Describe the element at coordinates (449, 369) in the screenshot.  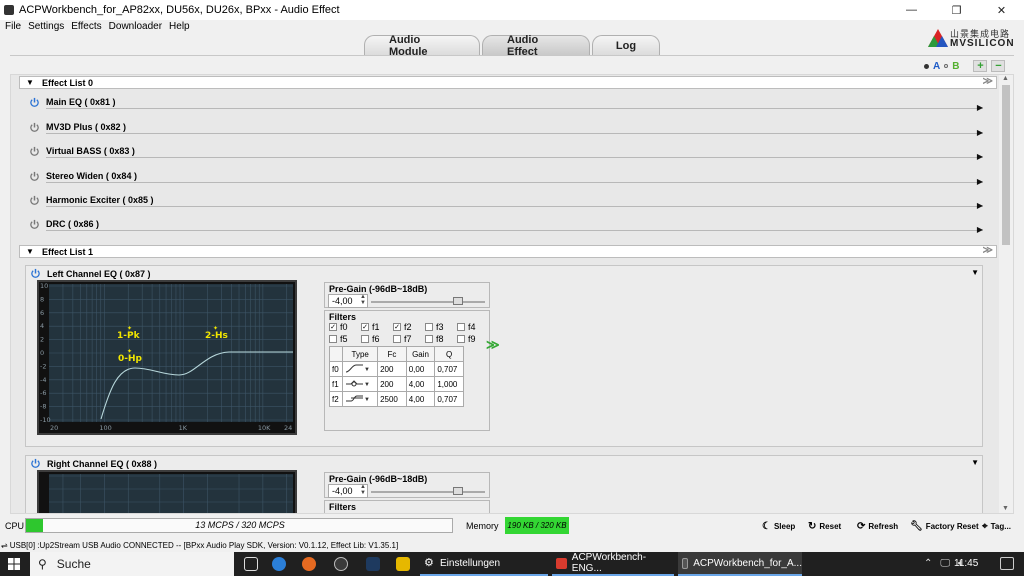
I see `q-cell: 0,707` at that location.